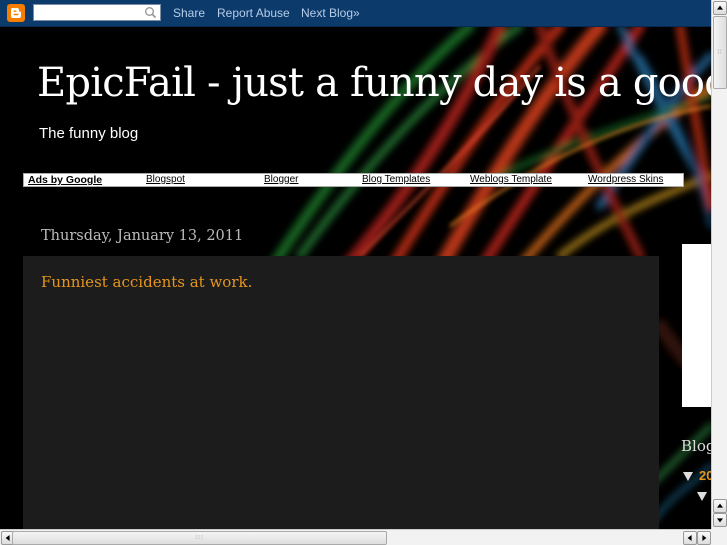  What do you see at coordinates (696, 446) in the screenshot?
I see `sidebar-heading: Blog Archive` at bounding box center [696, 446].